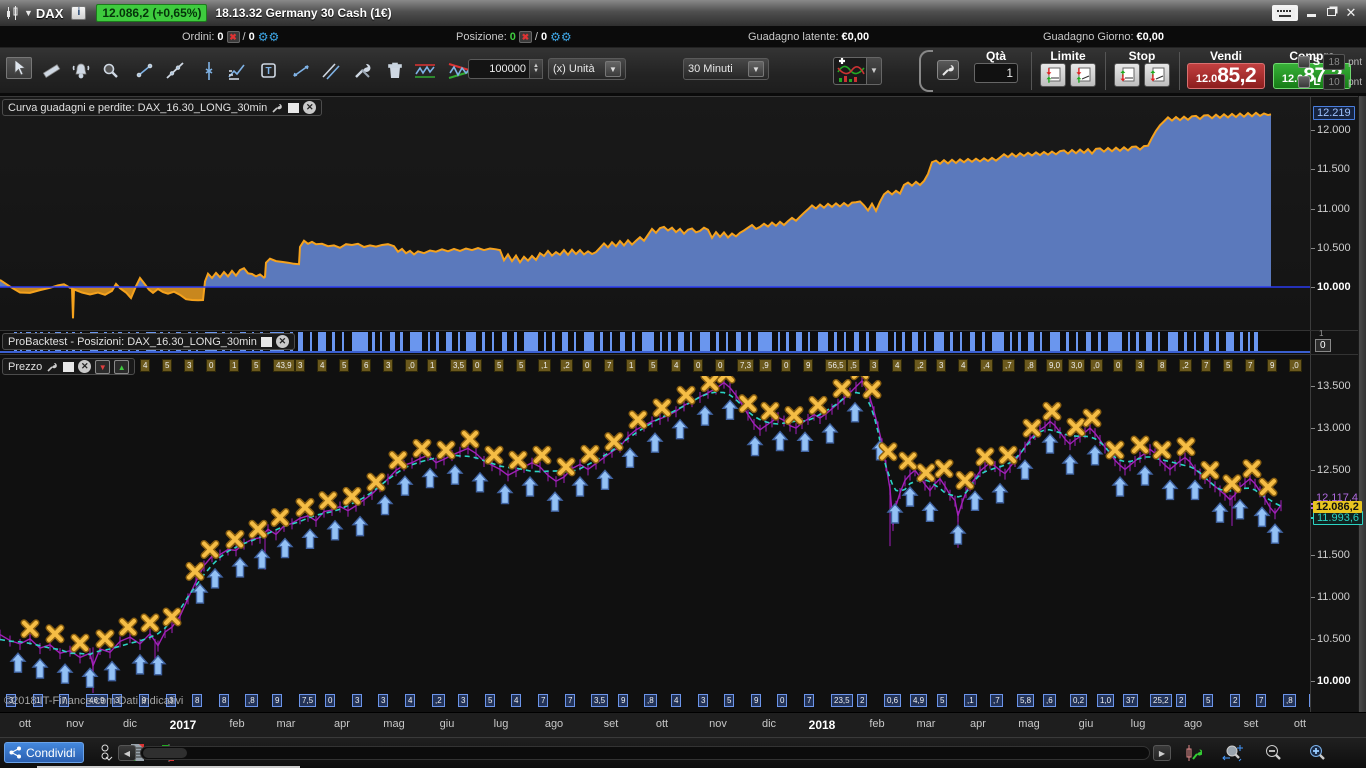 Image resolution: width=1366 pixels, height=768 pixels. I want to click on pattern-up-tool, so click(425, 71).